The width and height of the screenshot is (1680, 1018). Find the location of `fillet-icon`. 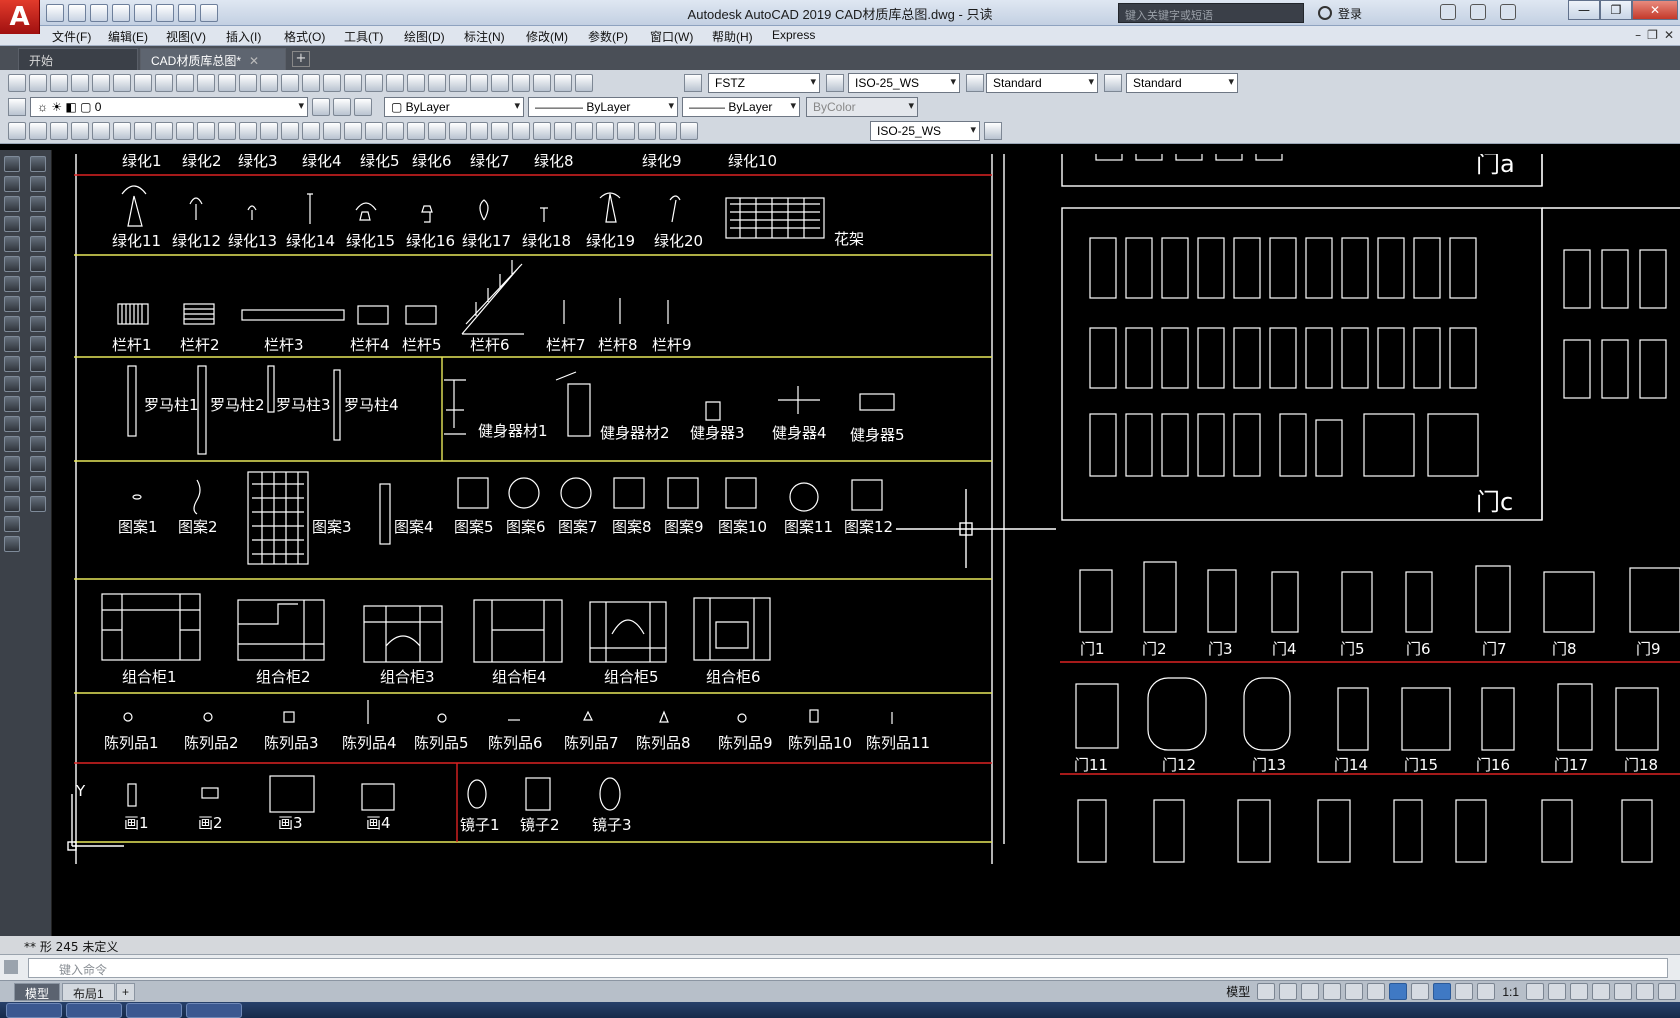

fillet-icon is located at coordinates (38, 464).